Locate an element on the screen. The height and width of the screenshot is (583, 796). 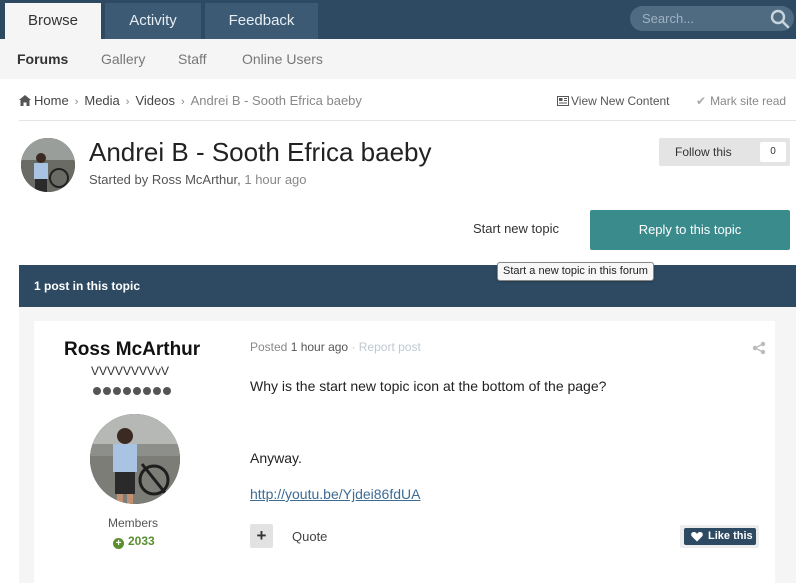
started-by-text: Started by Ross McArthur, is located at coordinates (165, 179).